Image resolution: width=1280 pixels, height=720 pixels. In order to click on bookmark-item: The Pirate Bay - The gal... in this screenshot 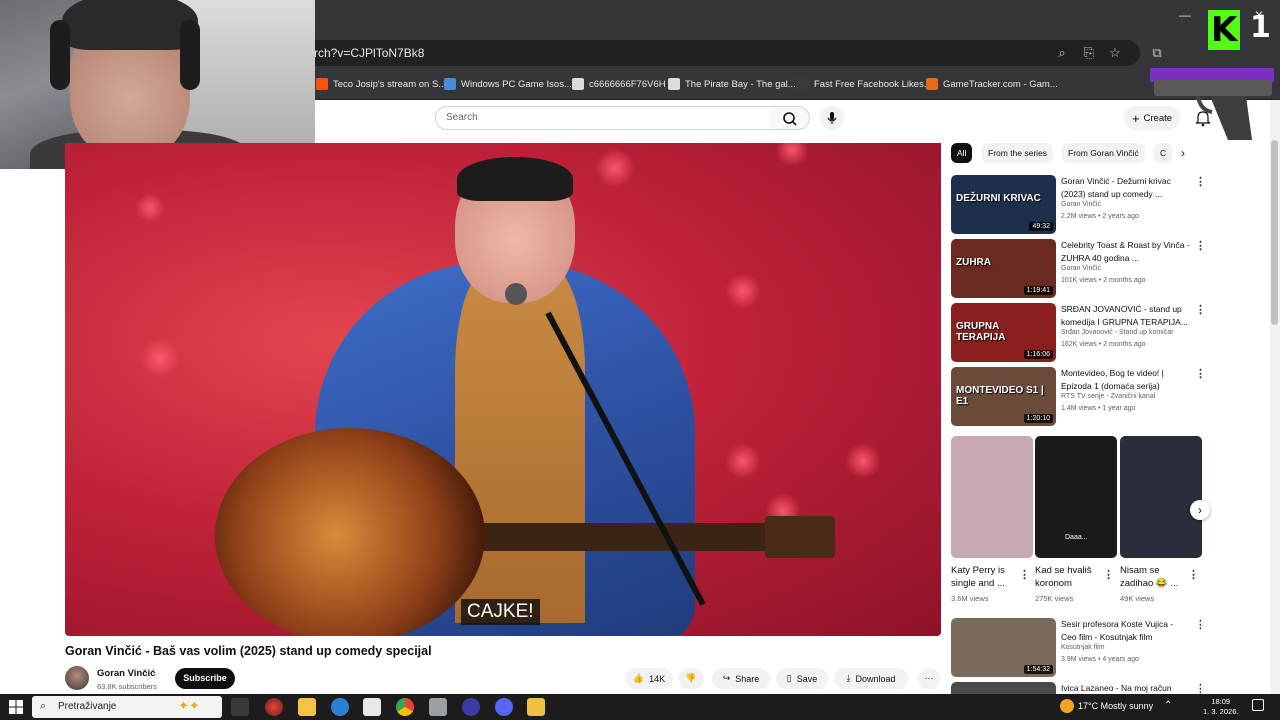, I will do `click(732, 84)`.